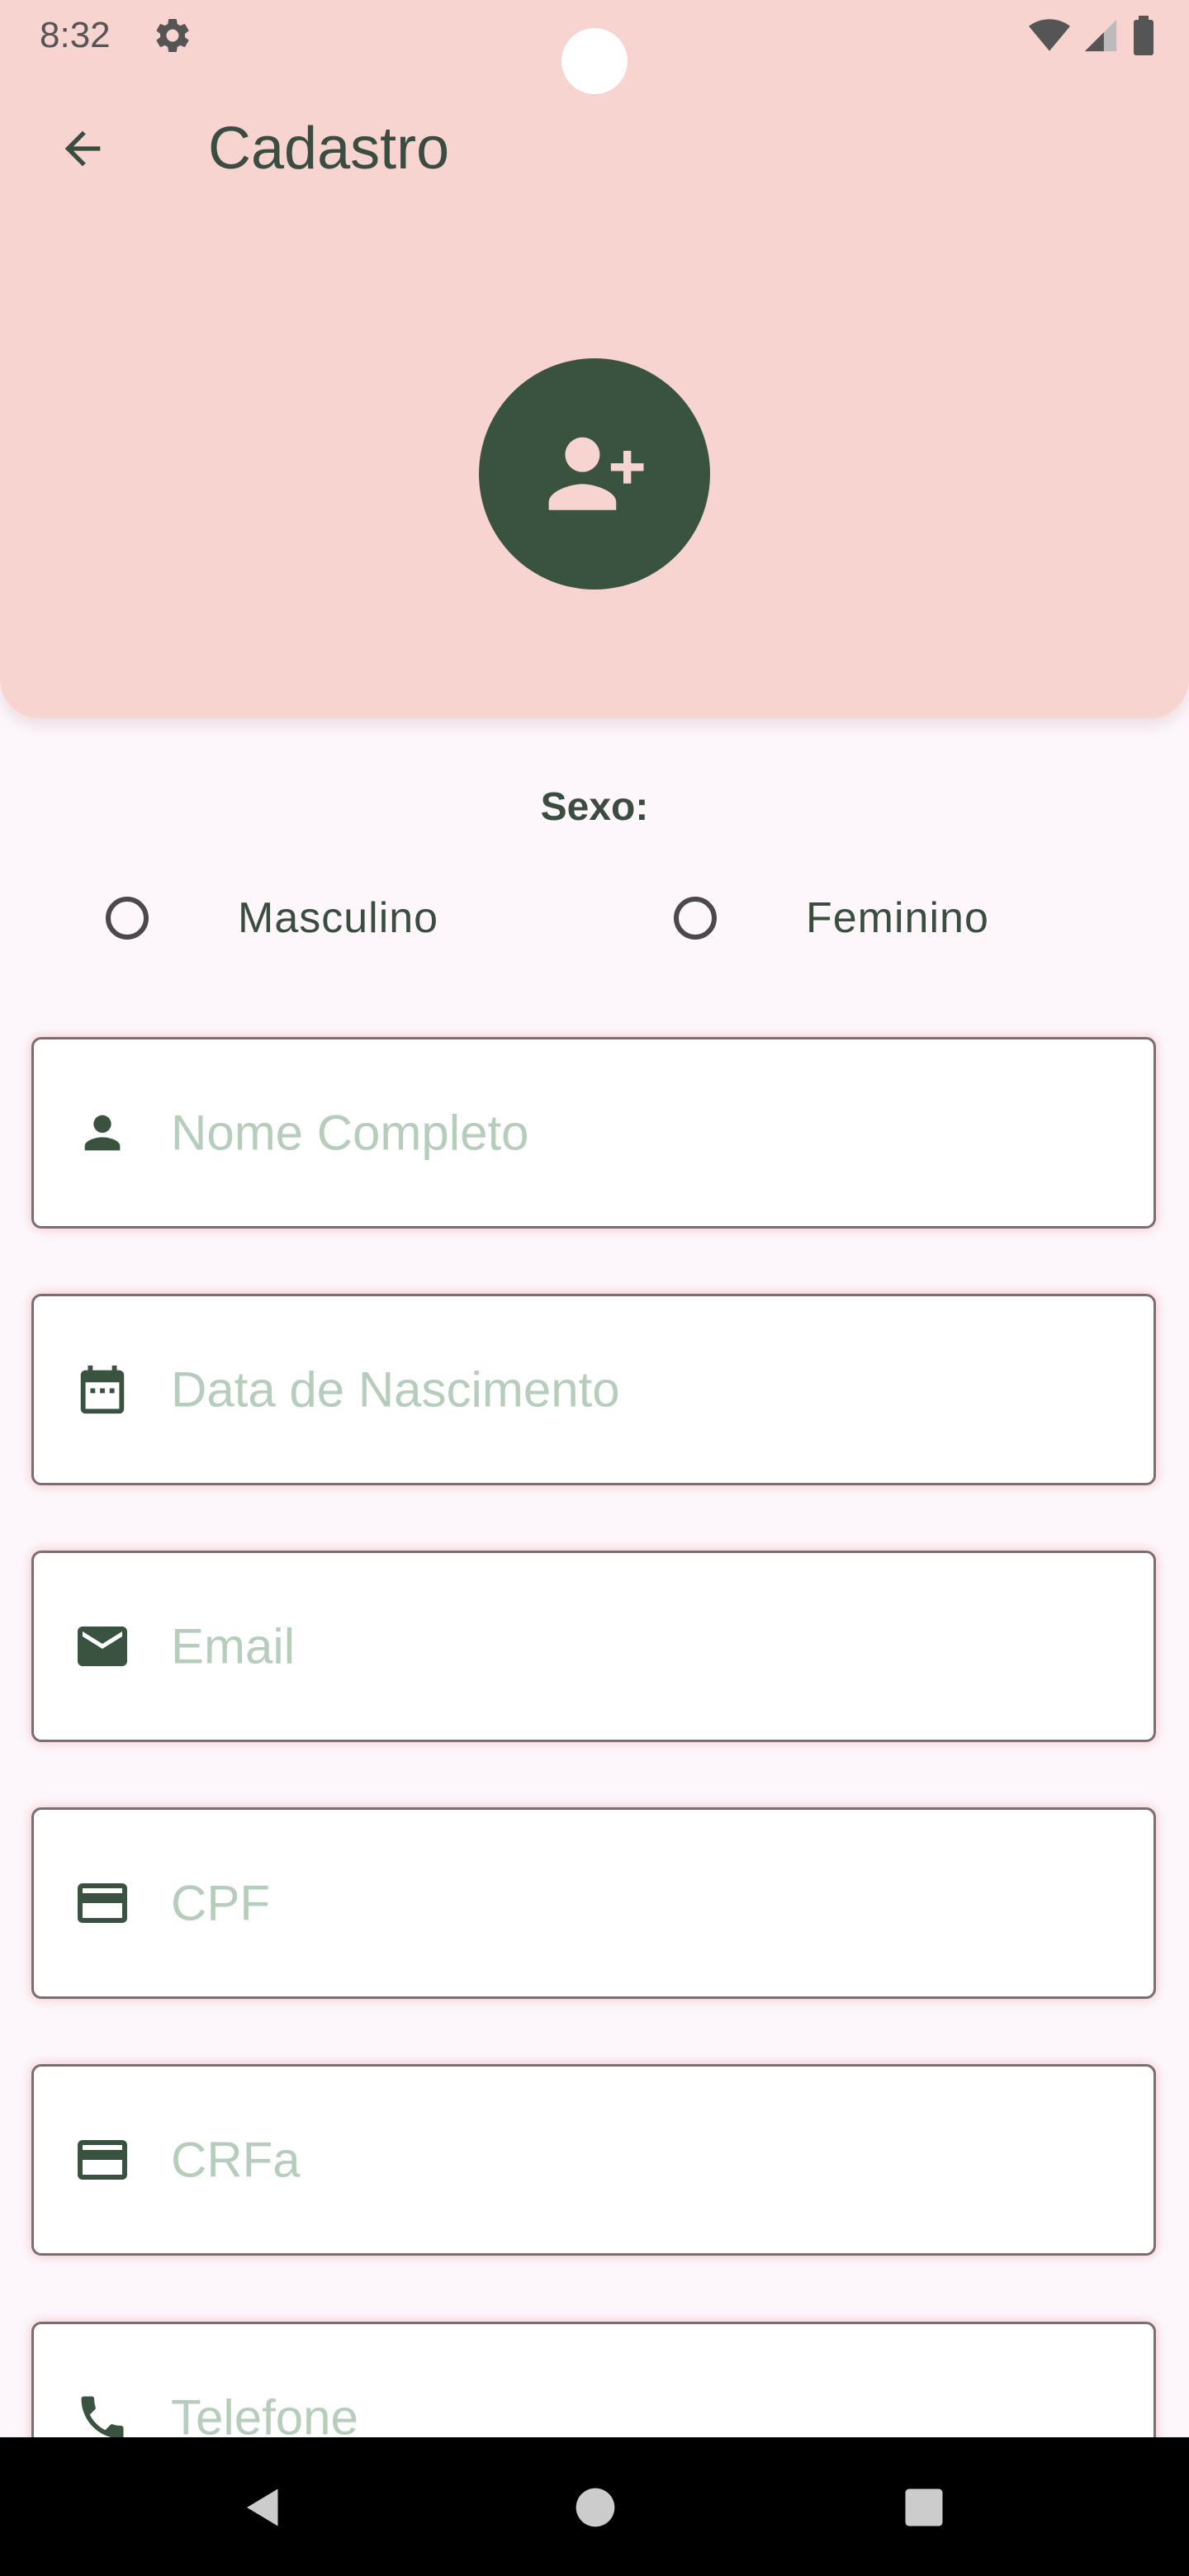 Image resolution: width=1189 pixels, height=2576 pixels. I want to click on nav-home-icon, so click(595, 2507).